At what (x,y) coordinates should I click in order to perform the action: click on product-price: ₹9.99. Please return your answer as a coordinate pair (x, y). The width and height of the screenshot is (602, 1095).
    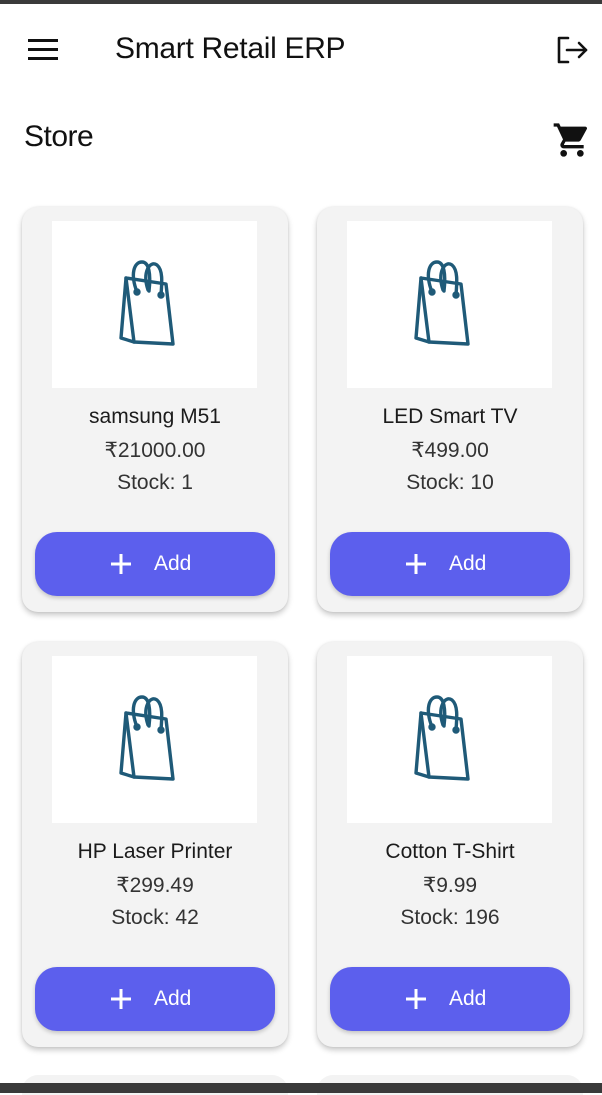
    Looking at the image, I should click on (450, 885).